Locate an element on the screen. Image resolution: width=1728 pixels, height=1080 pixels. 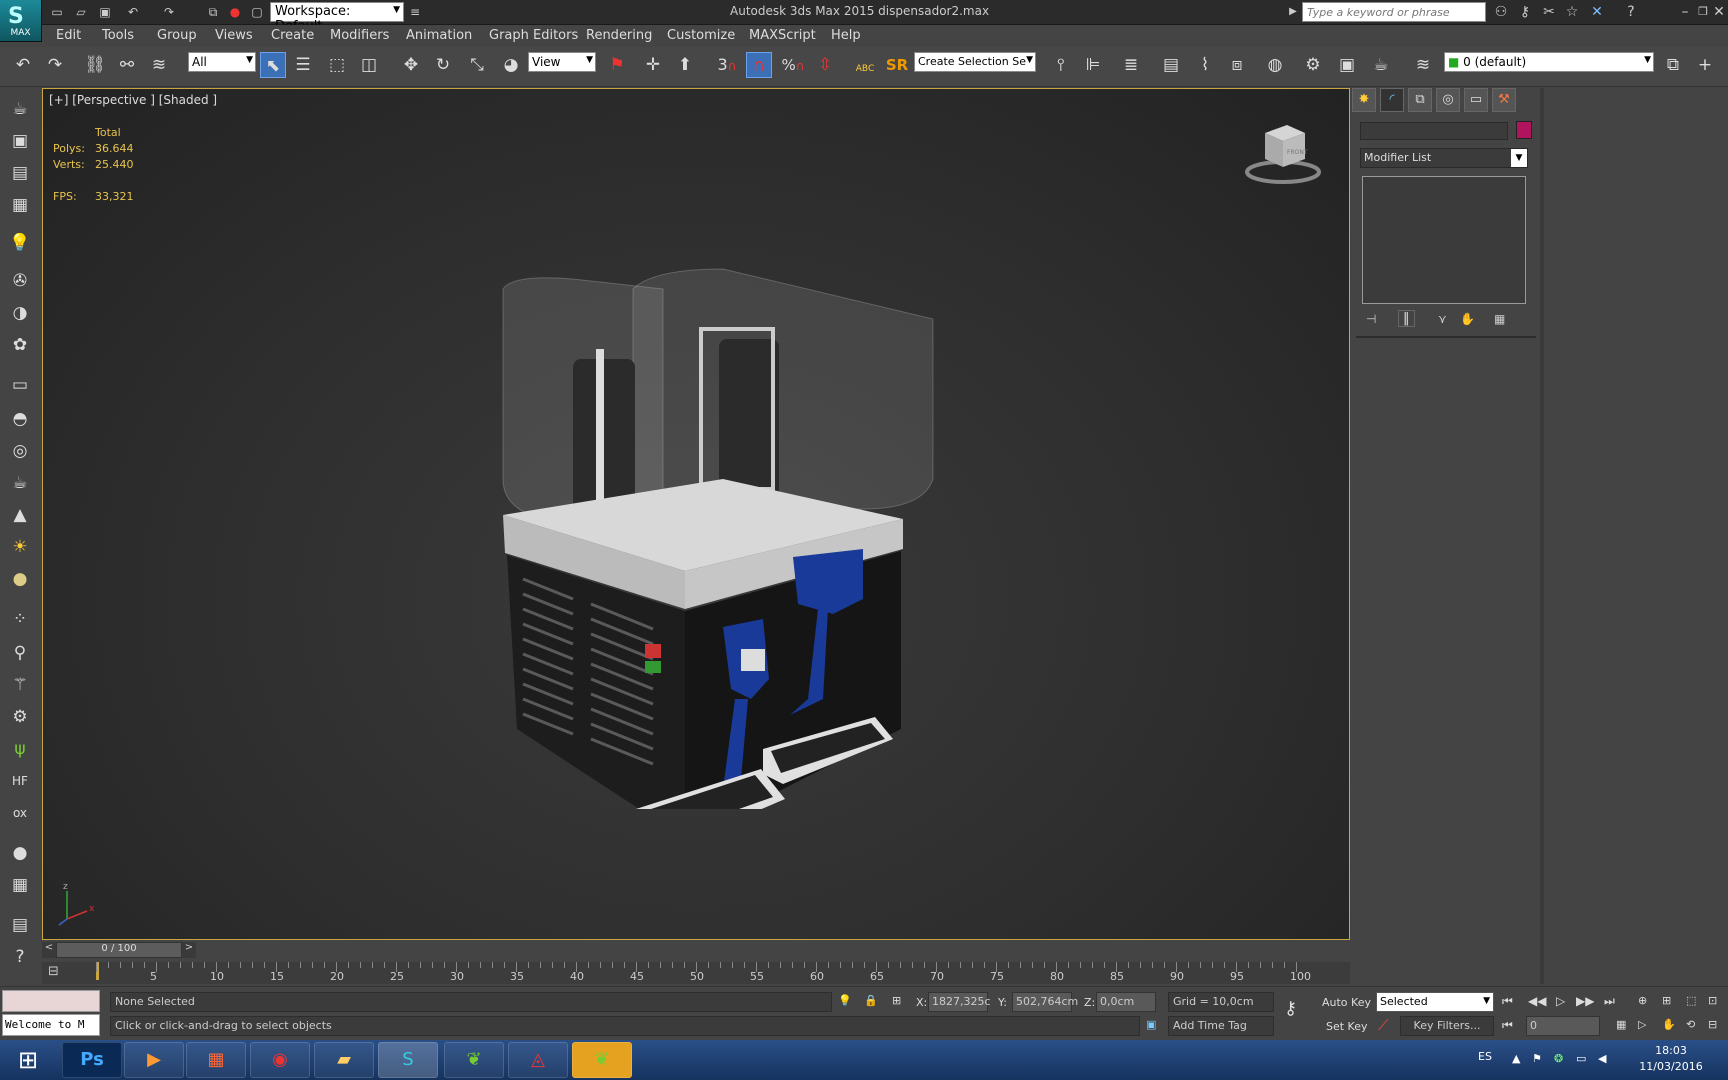
selection-sets-button: SR is located at coordinates (897, 65).